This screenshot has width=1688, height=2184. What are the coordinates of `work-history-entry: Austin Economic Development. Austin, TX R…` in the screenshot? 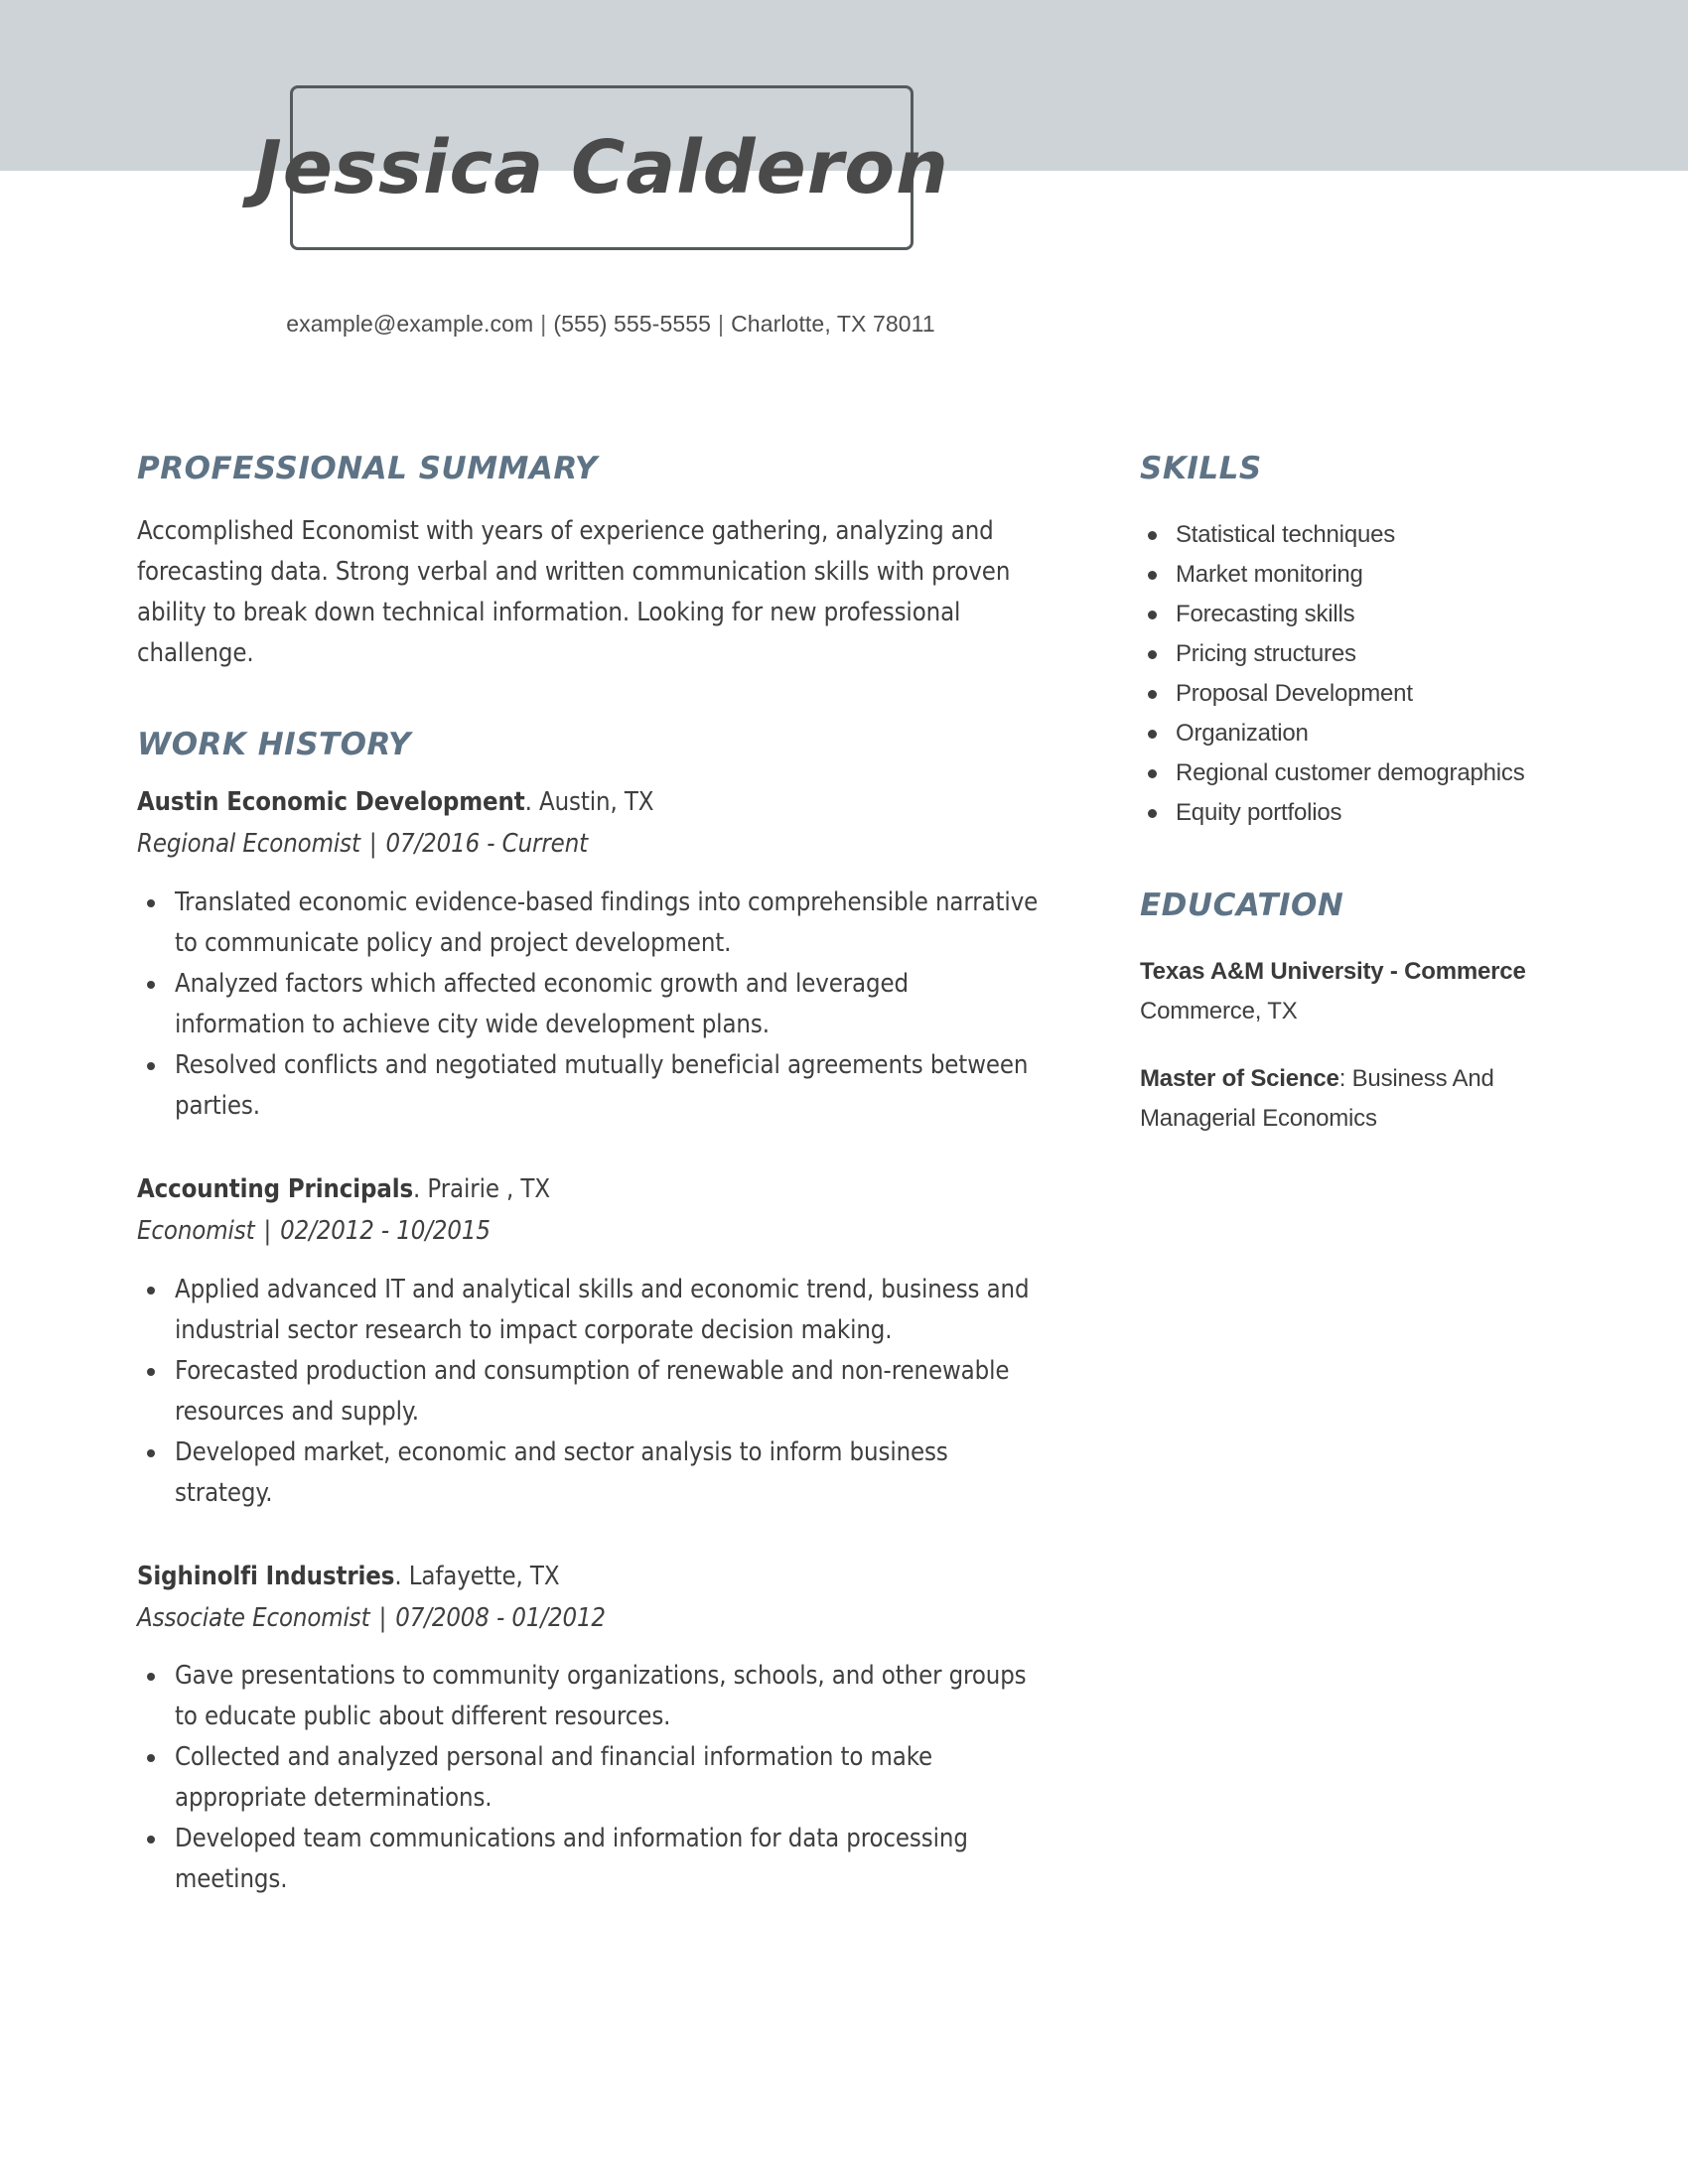 It's located at (591, 957).